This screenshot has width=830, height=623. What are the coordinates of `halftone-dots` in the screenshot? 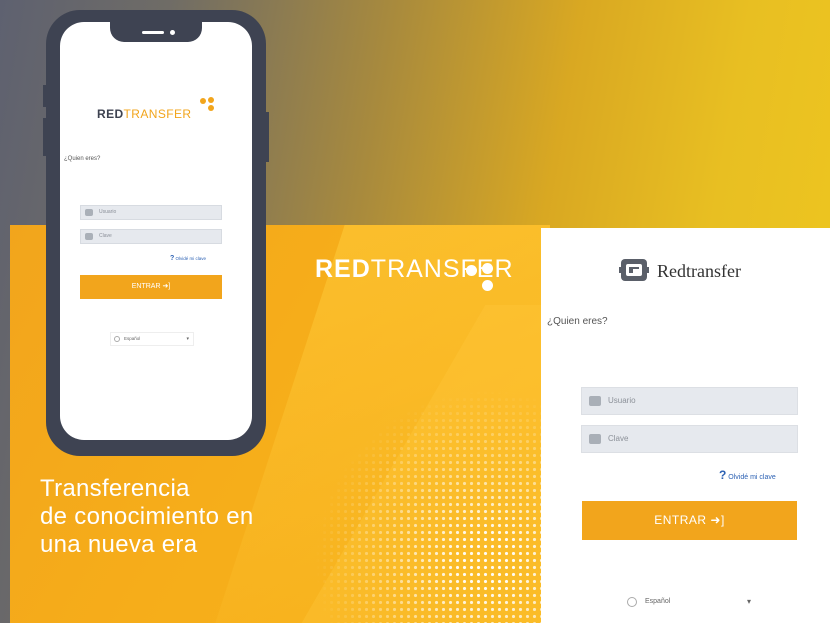 It's located at (425, 499).